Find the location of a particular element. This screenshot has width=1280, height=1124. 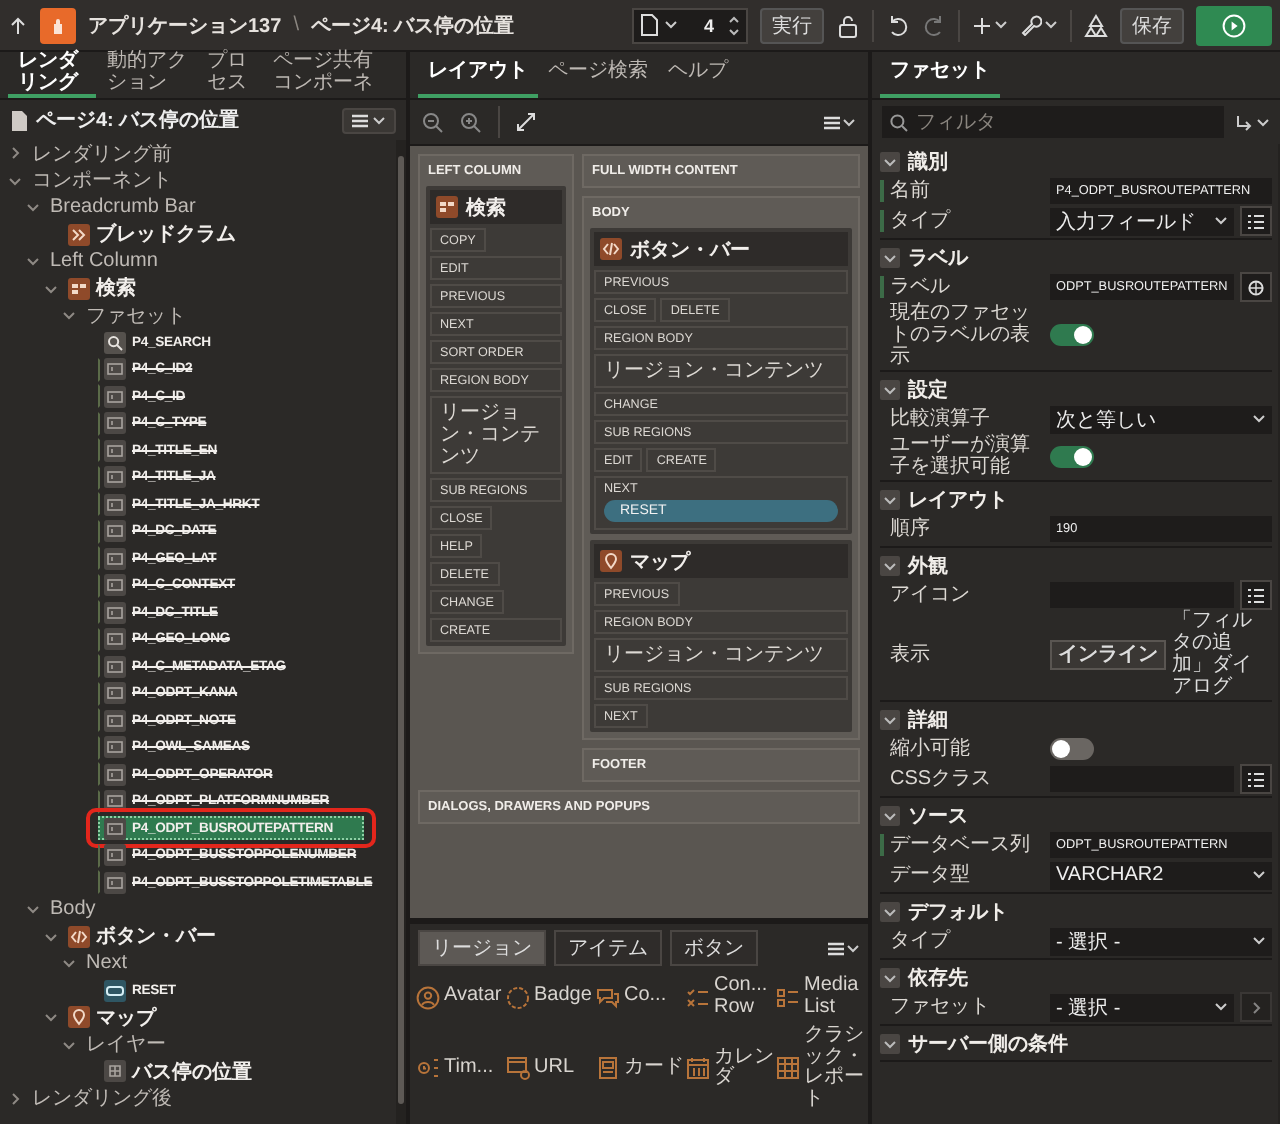

tree-item: マップ is located at coordinates (112, 1017).